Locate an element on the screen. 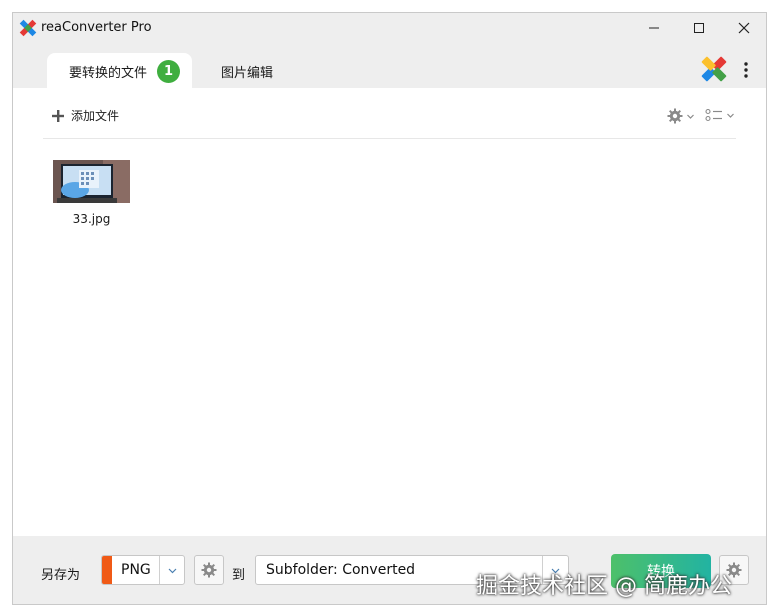 Image resolution: width=780 pixels, height=615 pixels. brand-logo-icon is located at coordinates (714, 69).